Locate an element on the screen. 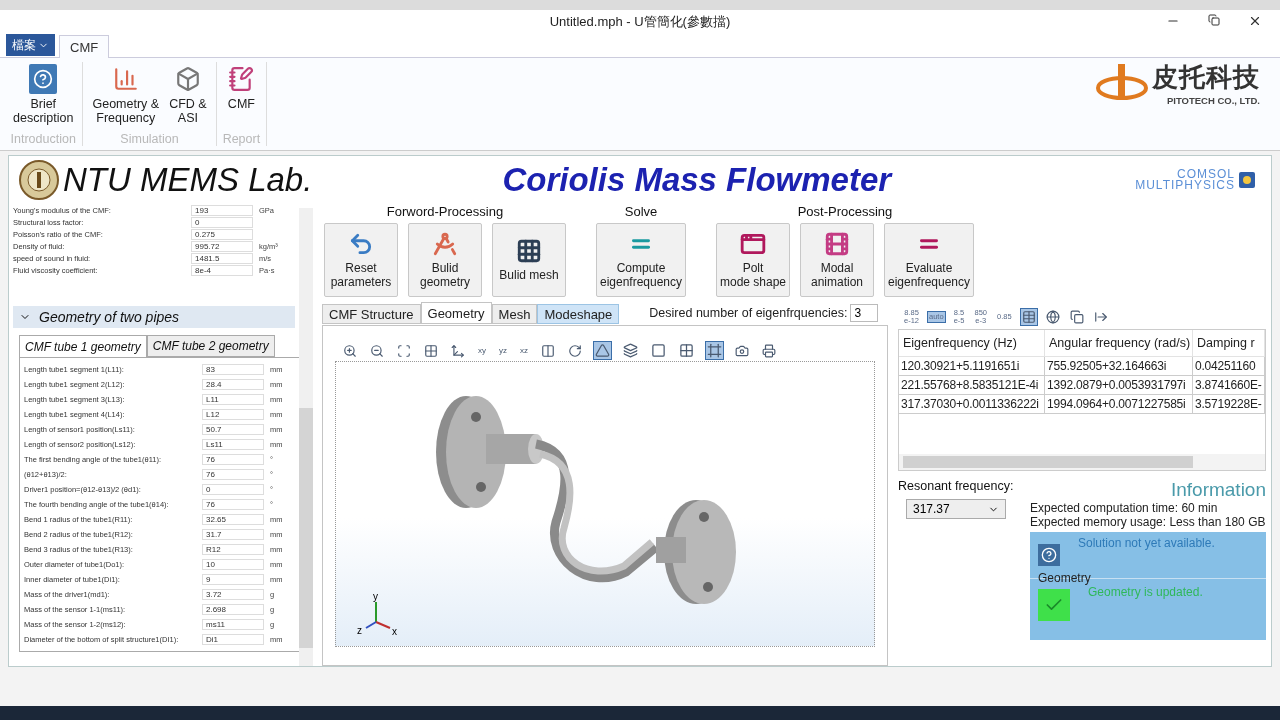 The height and width of the screenshot is (720, 1280). param-field: 31.7 is located at coordinates (233, 534).